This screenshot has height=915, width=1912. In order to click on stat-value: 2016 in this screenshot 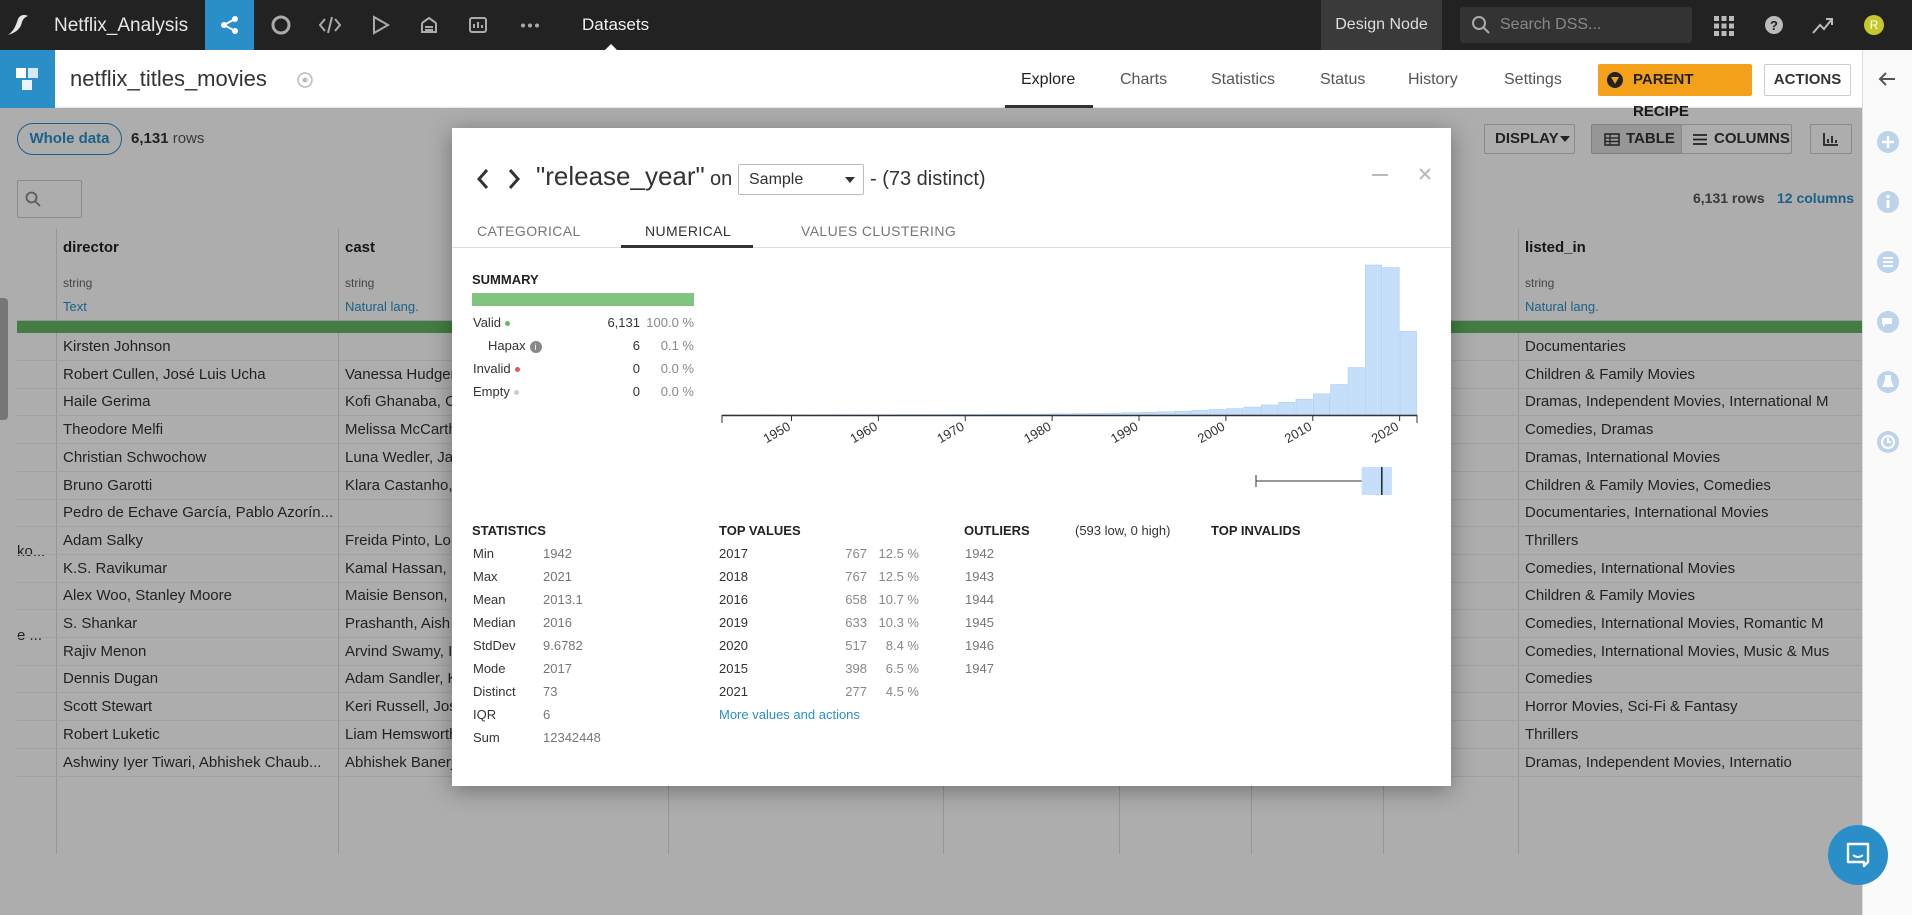, I will do `click(557, 622)`.